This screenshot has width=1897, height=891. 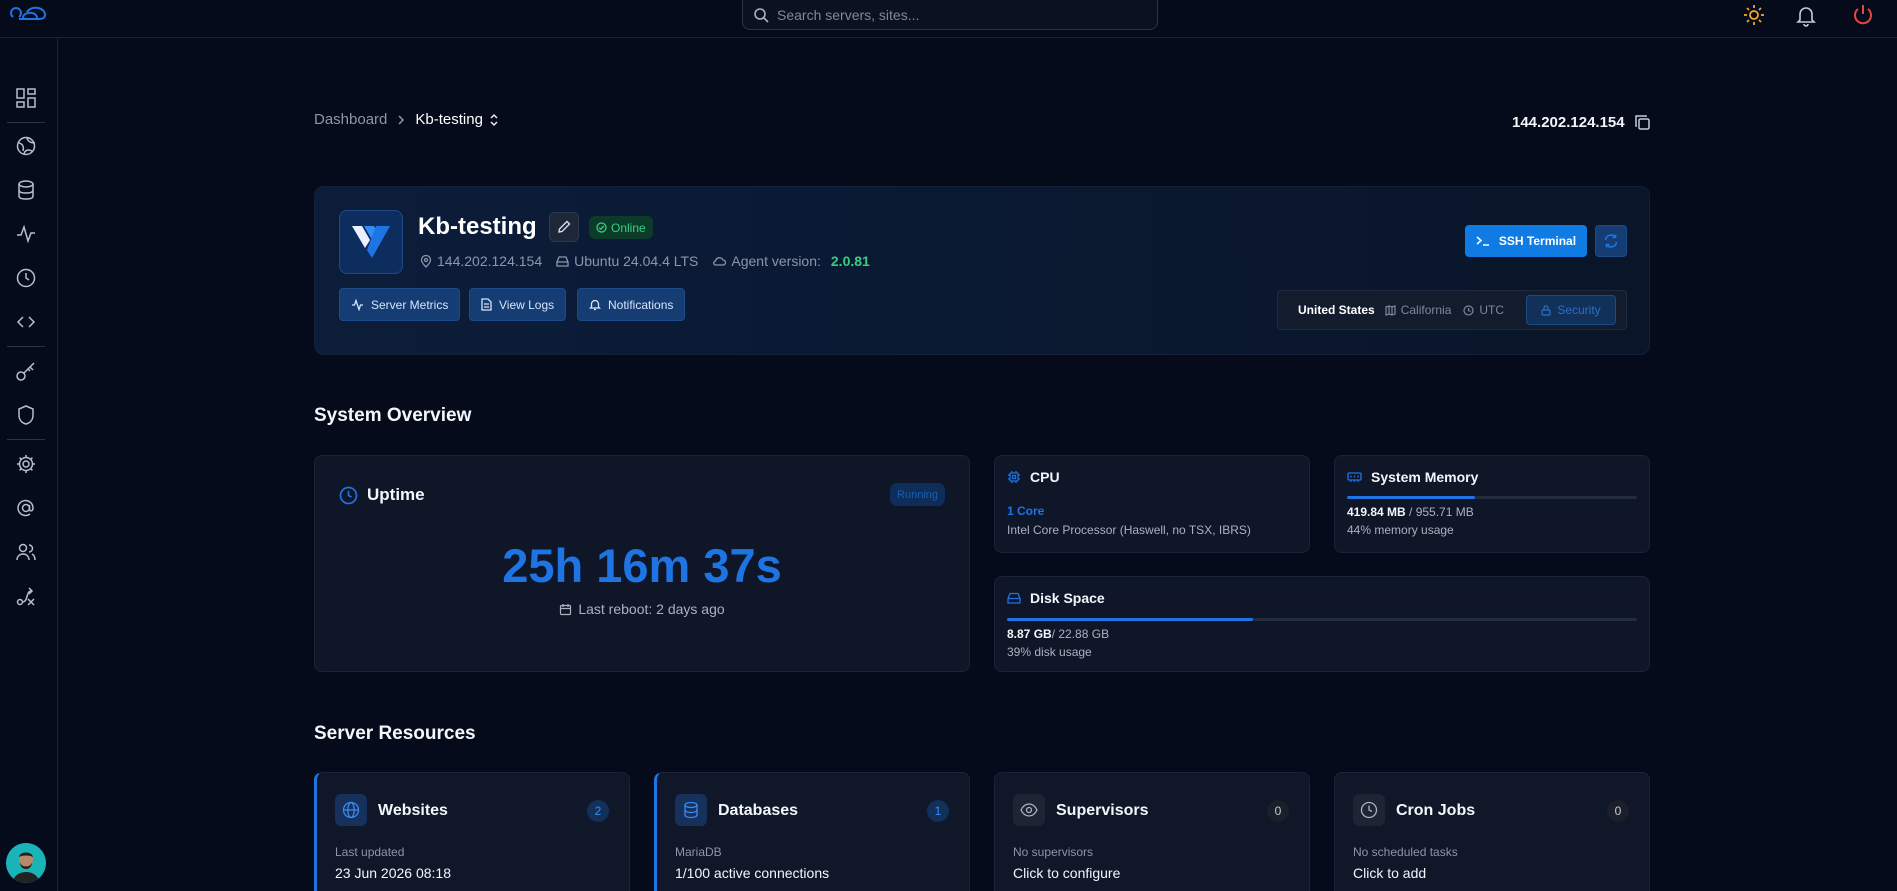 I want to click on databases-count: 1, so click(x=938, y=811).